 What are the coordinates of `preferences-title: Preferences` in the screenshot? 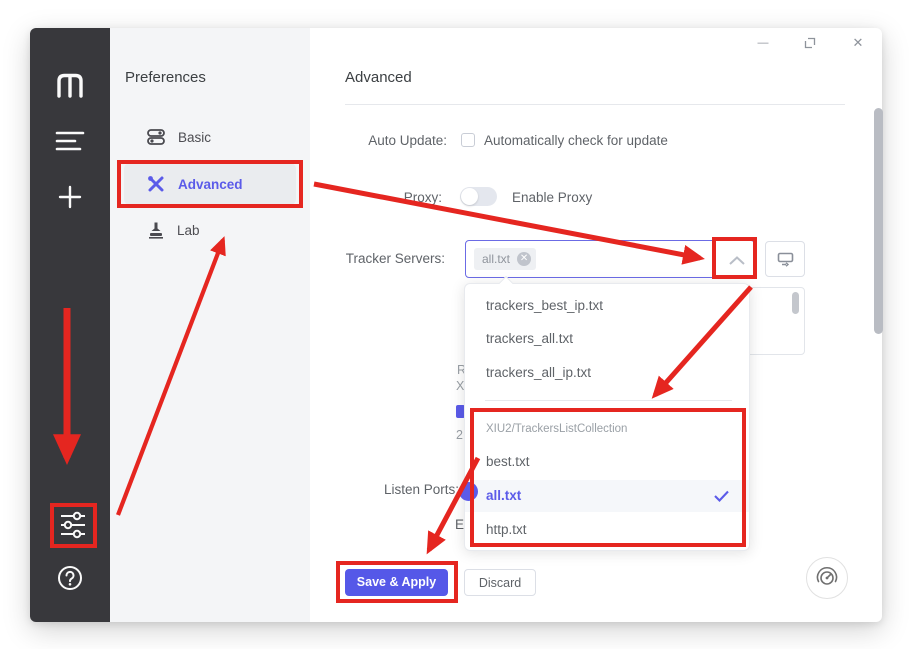 It's located at (165, 77).